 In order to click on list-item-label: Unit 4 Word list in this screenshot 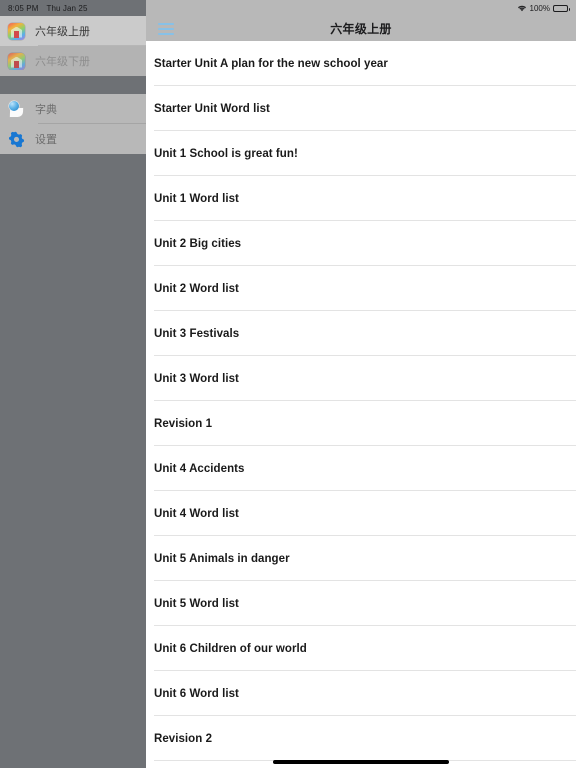, I will do `click(196, 513)`.